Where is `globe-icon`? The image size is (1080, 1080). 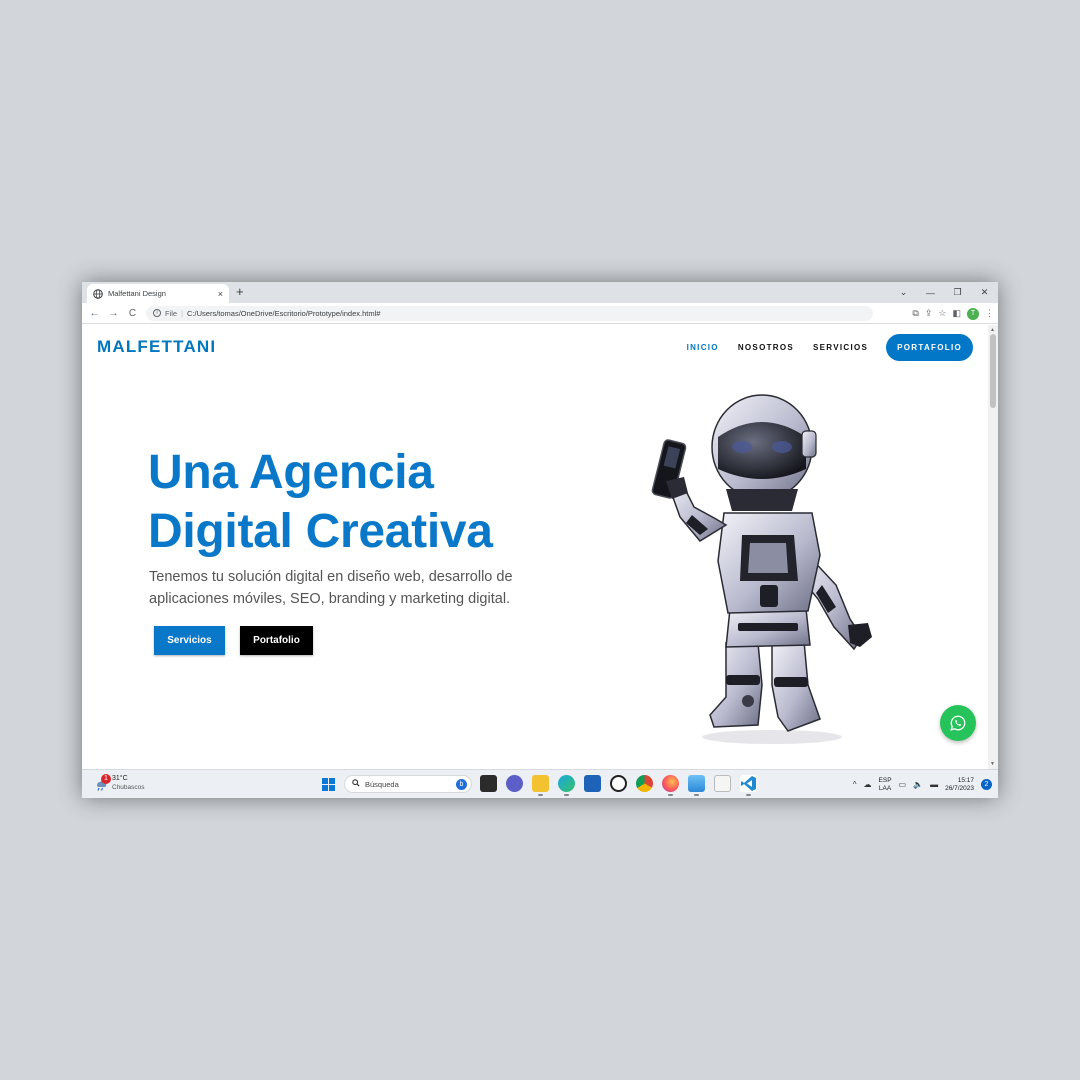
globe-icon is located at coordinates (98, 293).